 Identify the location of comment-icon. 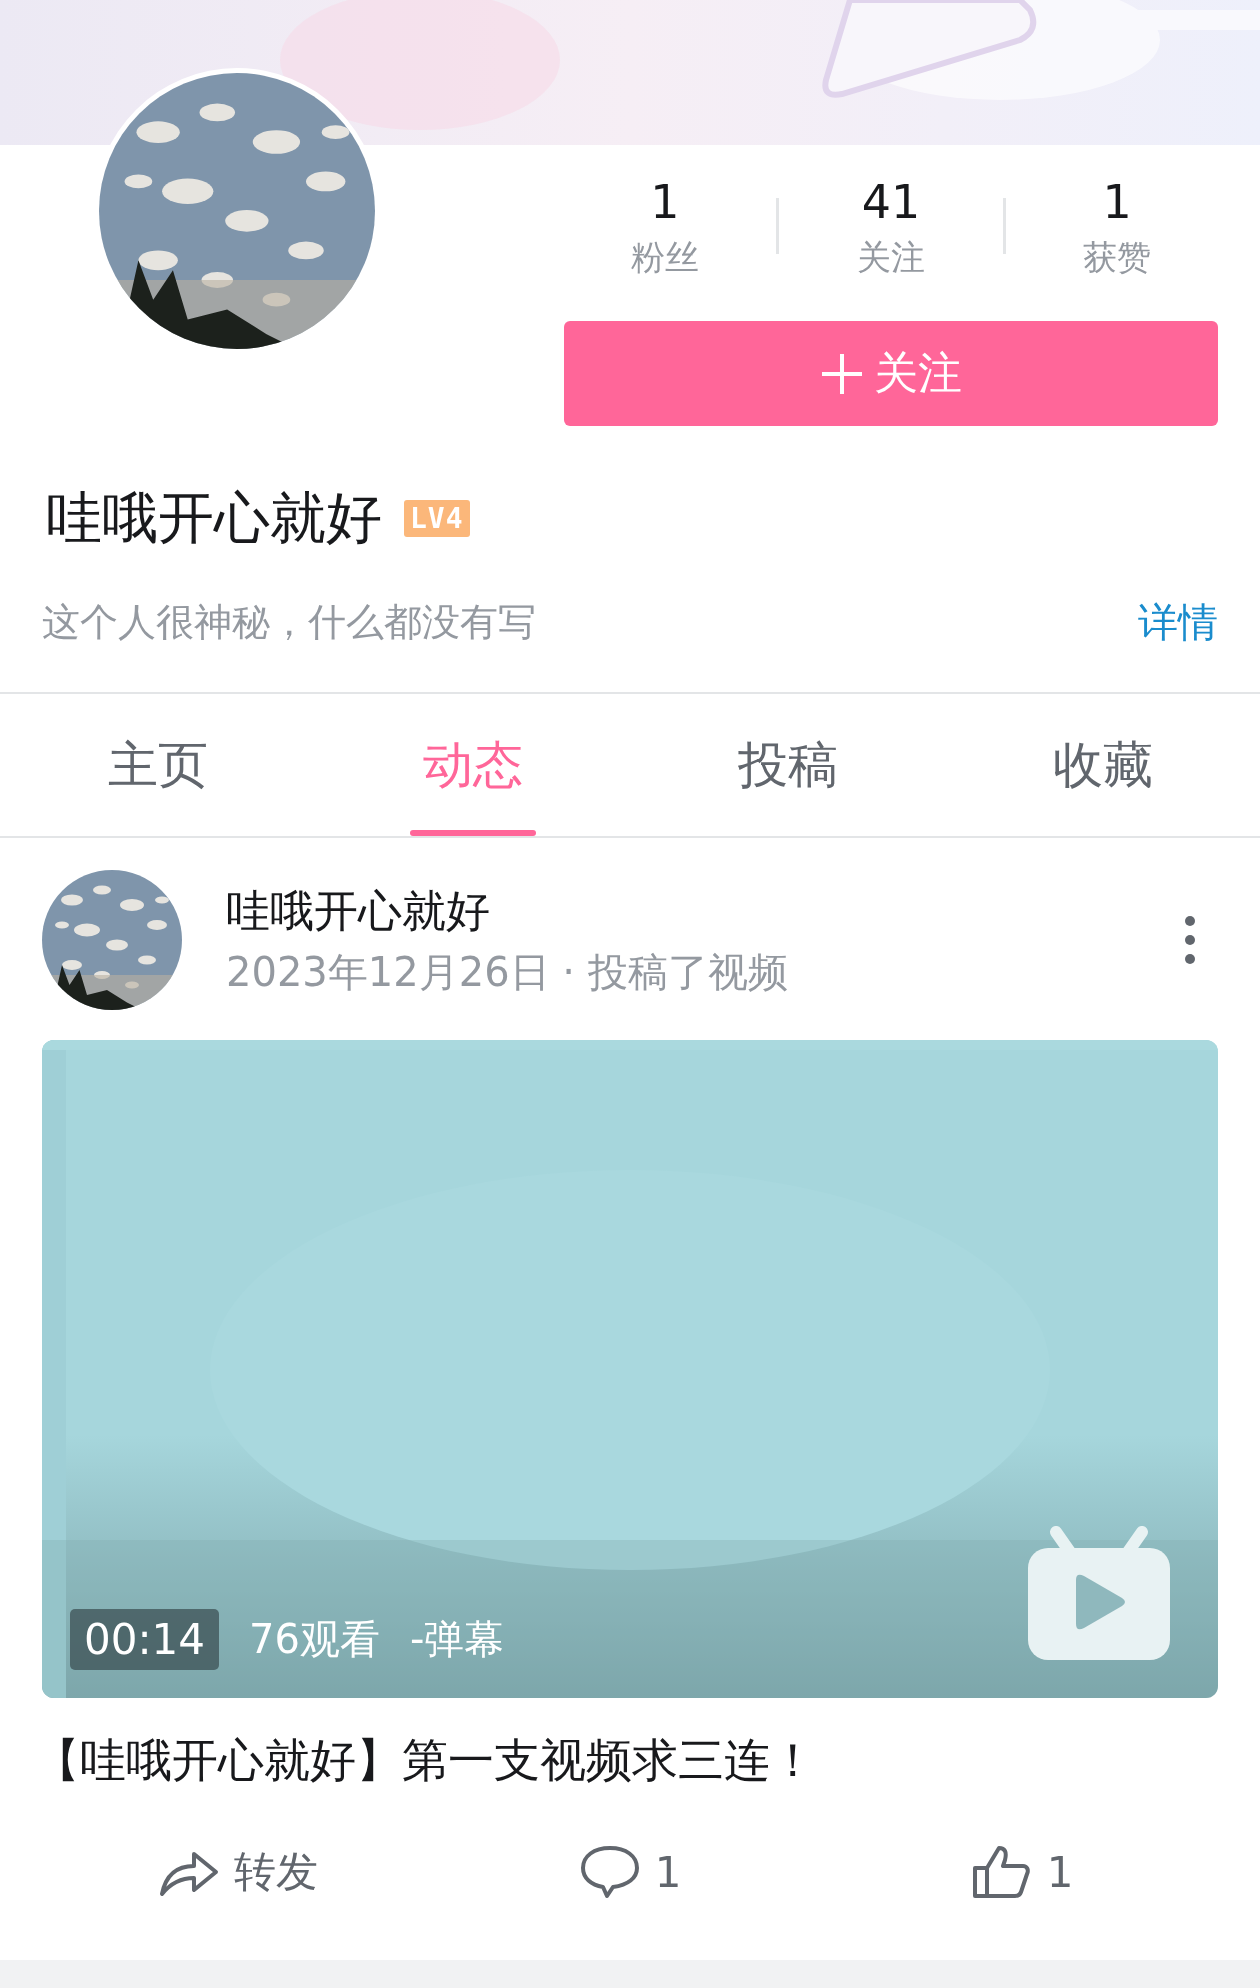
(609, 1872).